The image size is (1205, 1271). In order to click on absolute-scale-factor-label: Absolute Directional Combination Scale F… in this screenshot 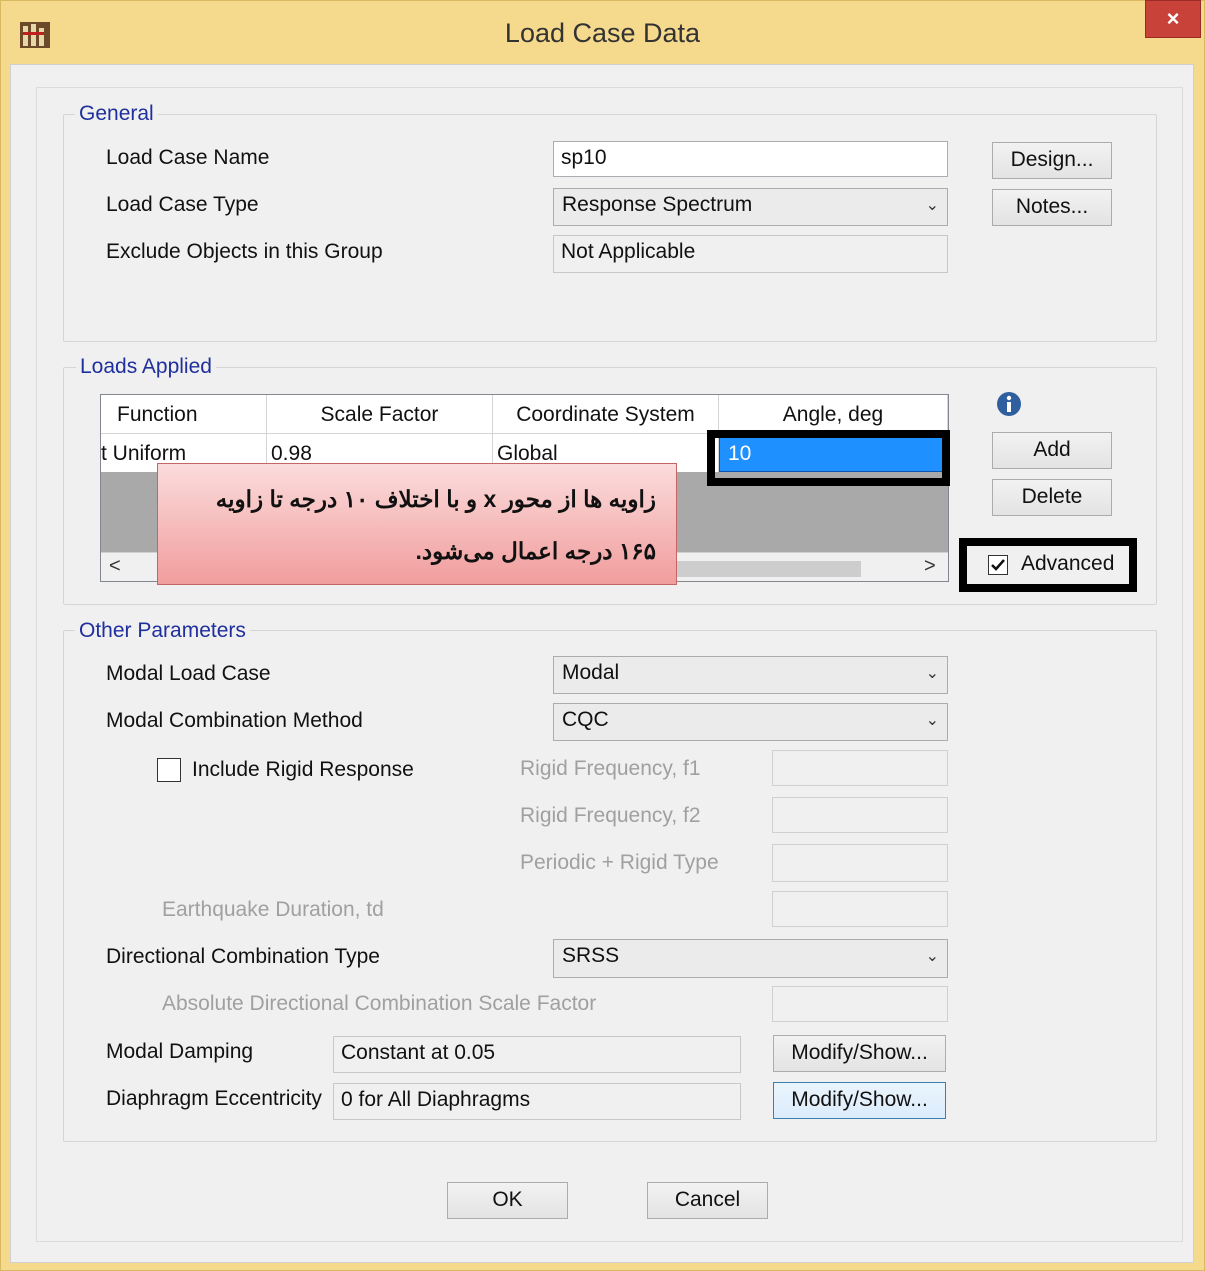, I will do `click(379, 1003)`.